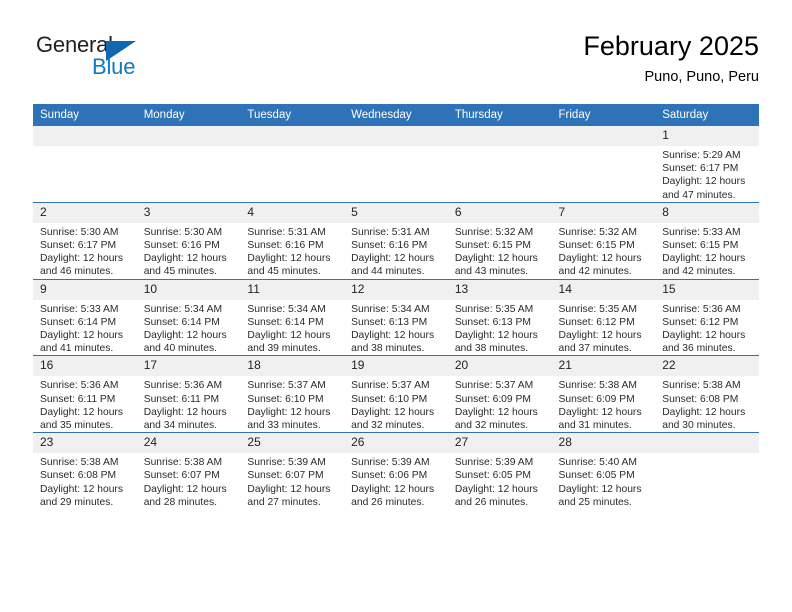  Describe the element at coordinates (597, 309) in the screenshot. I see `sunrise-text: Sunrise: 5:35 AM` at that location.